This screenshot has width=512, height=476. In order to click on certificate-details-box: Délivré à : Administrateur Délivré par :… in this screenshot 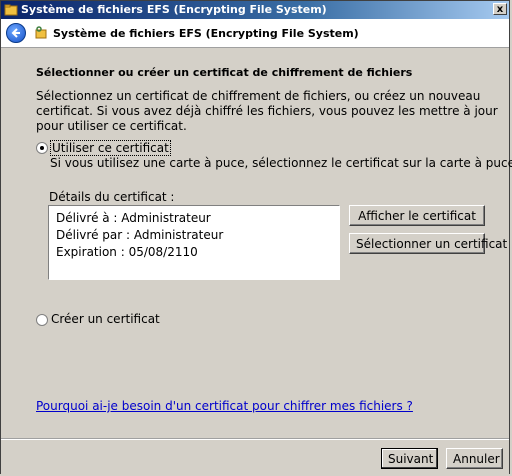, I will do `click(194, 242)`.